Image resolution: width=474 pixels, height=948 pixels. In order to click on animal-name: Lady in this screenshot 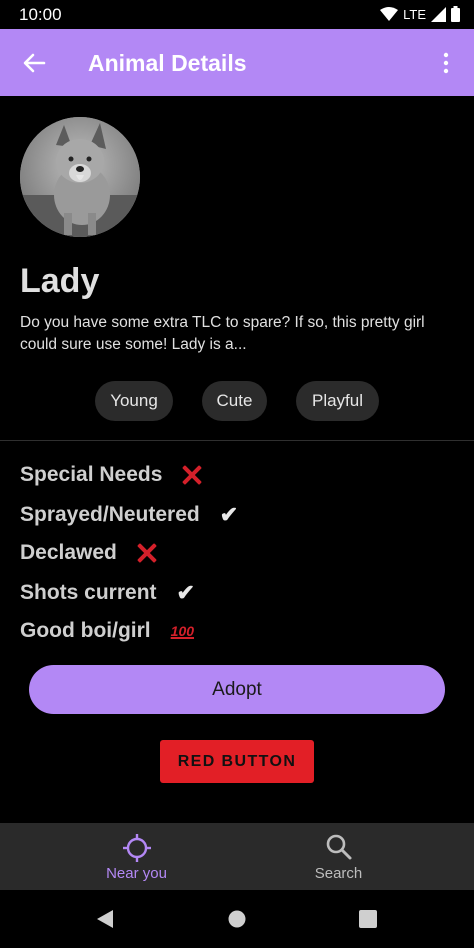, I will do `click(60, 281)`.